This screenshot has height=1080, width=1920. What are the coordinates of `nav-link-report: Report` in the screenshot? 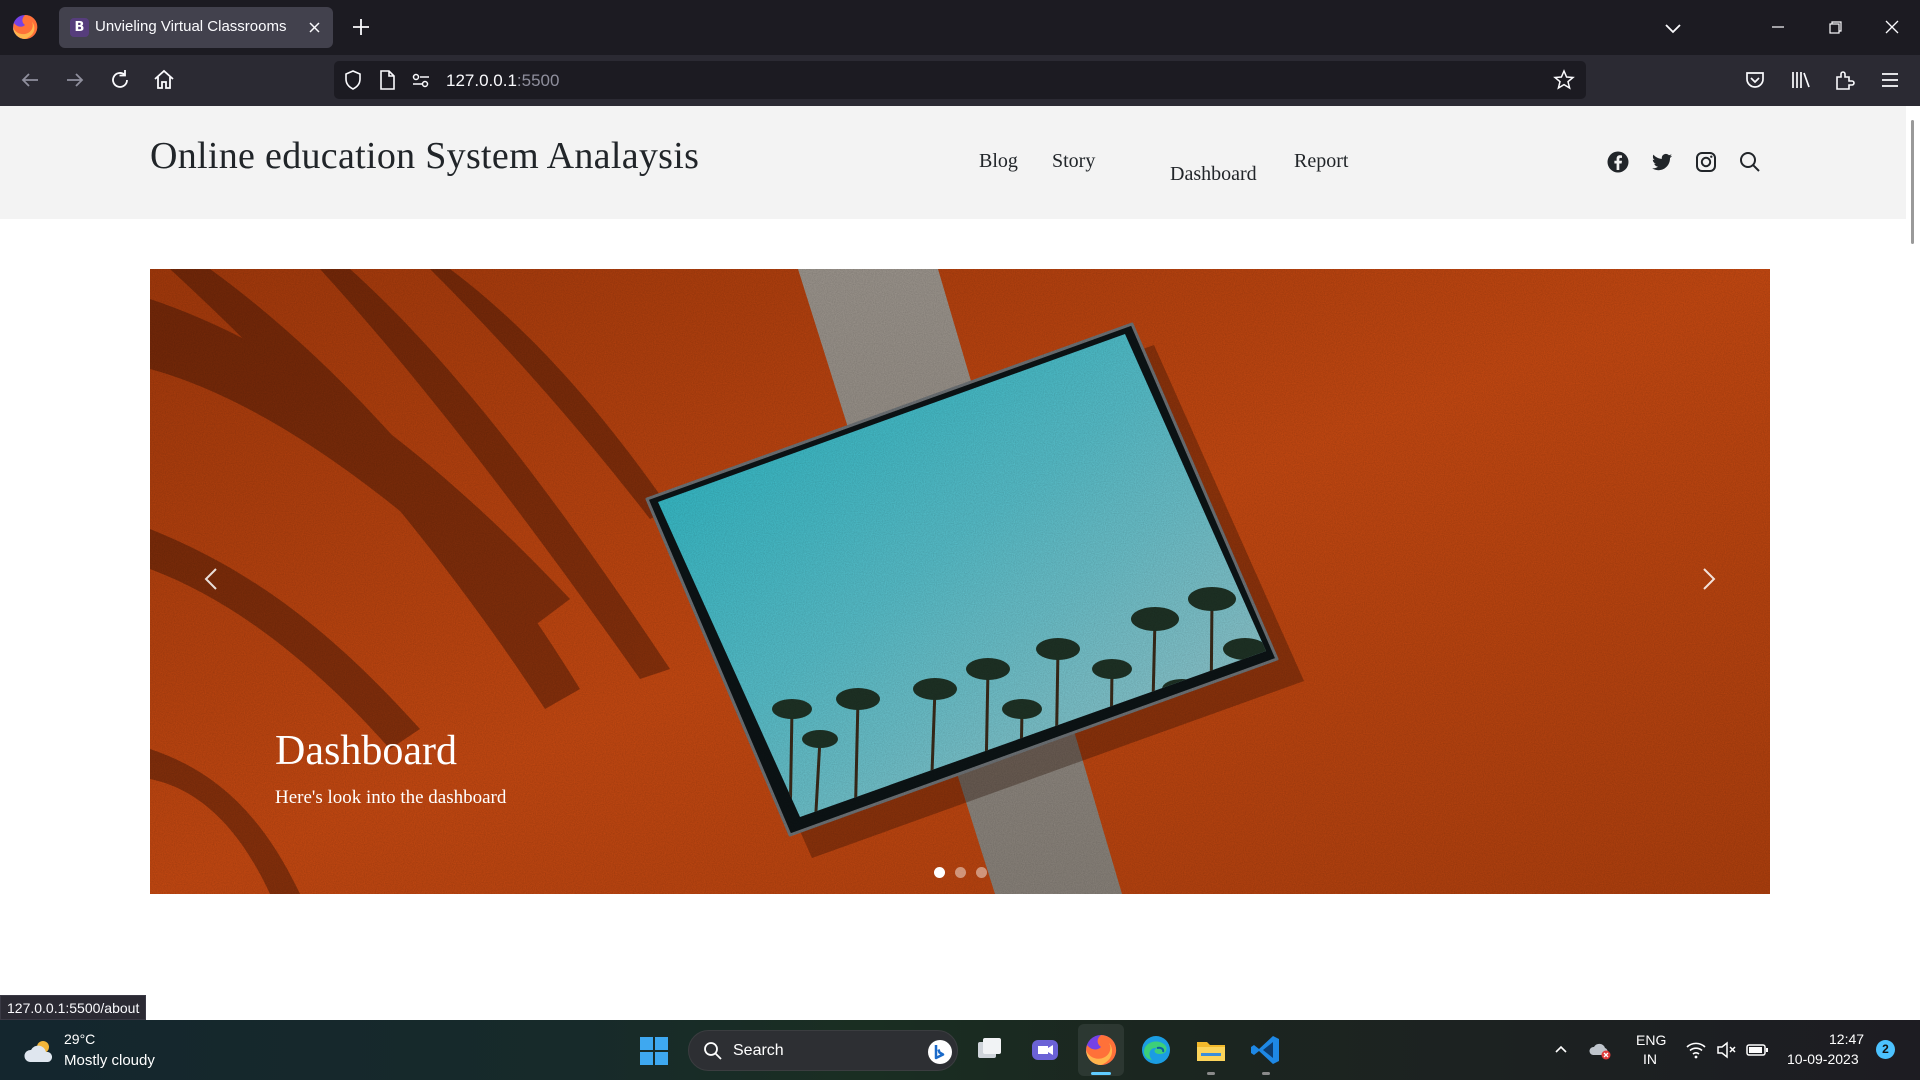 It's located at (1321, 161).